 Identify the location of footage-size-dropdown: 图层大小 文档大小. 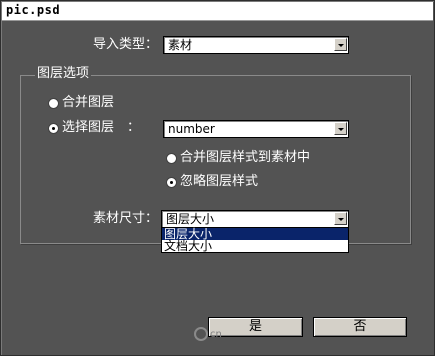
(255, 240).